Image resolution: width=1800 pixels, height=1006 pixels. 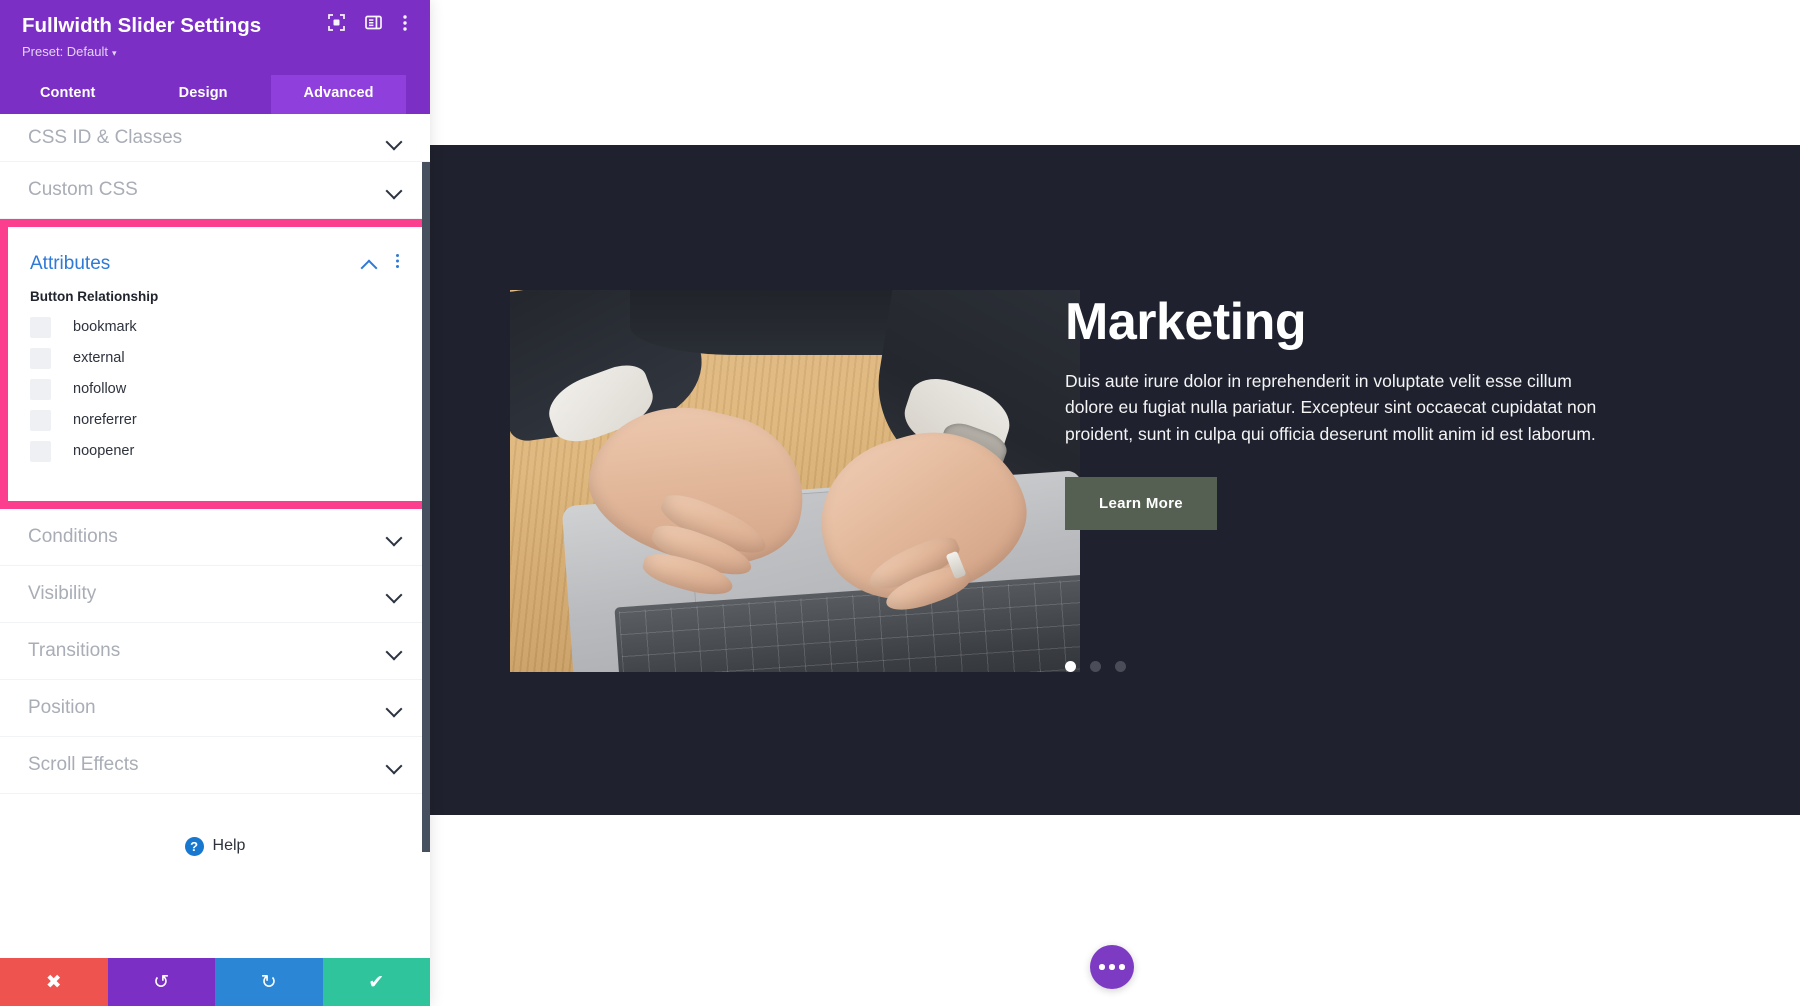 I want to click on section-label: Scroll Effects, so click(x=83, y=764).